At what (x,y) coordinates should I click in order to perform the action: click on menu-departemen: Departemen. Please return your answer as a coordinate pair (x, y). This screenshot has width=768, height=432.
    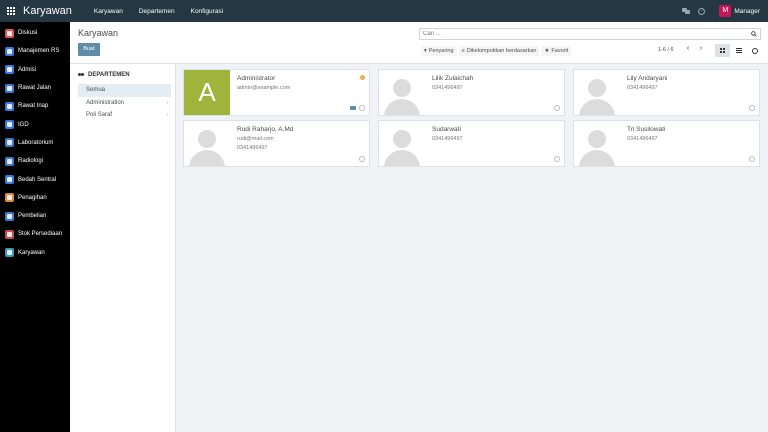
    Looking at the image, I should click on (157, 11).